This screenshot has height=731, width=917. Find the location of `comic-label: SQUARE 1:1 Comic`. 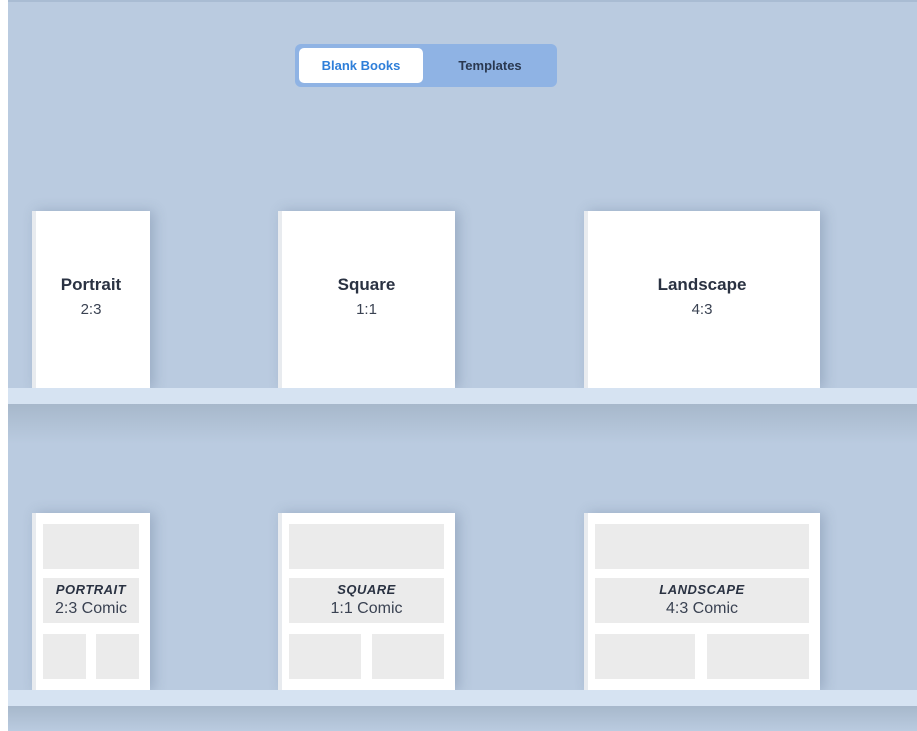

comic-label: SQUARE 1:1 Comic is located at coordinates (366, 600).